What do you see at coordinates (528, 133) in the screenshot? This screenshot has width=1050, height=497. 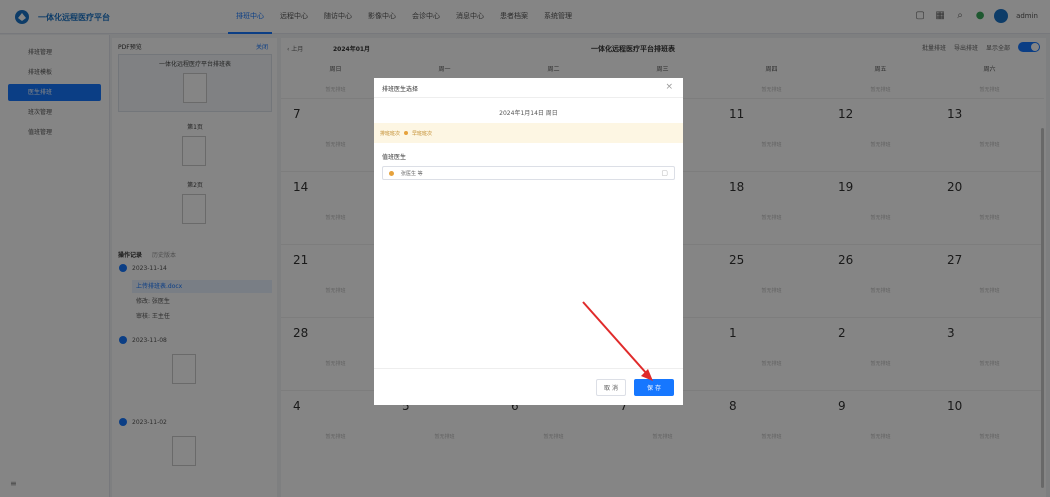 I see `shift-notice: 排班班次 早班班次` at bounding box center [528, 133].